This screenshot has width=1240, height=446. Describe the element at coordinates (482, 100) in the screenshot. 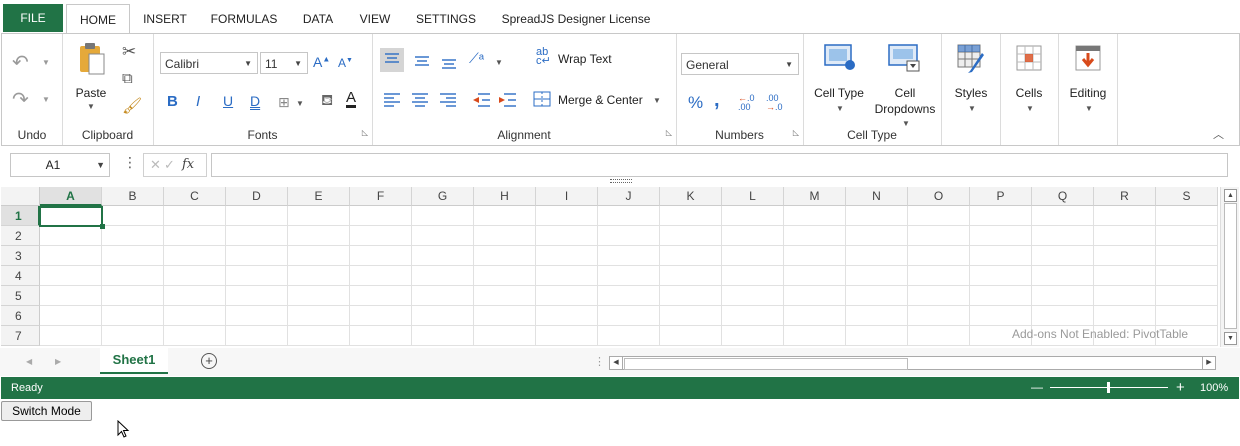

I see `decrease-indent-icon` at that location.